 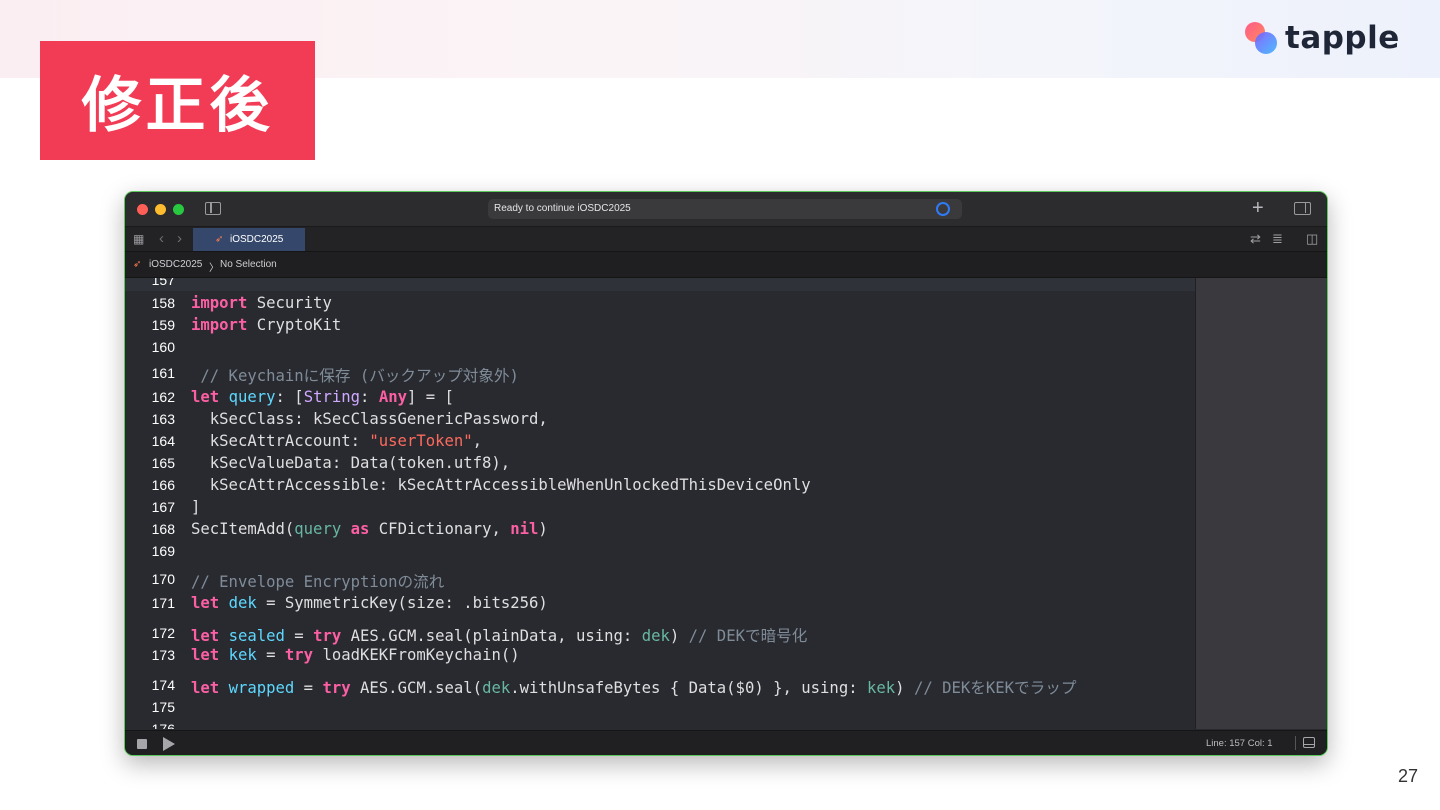 I want to click on code-line: 176, so click(x=660, y=723).